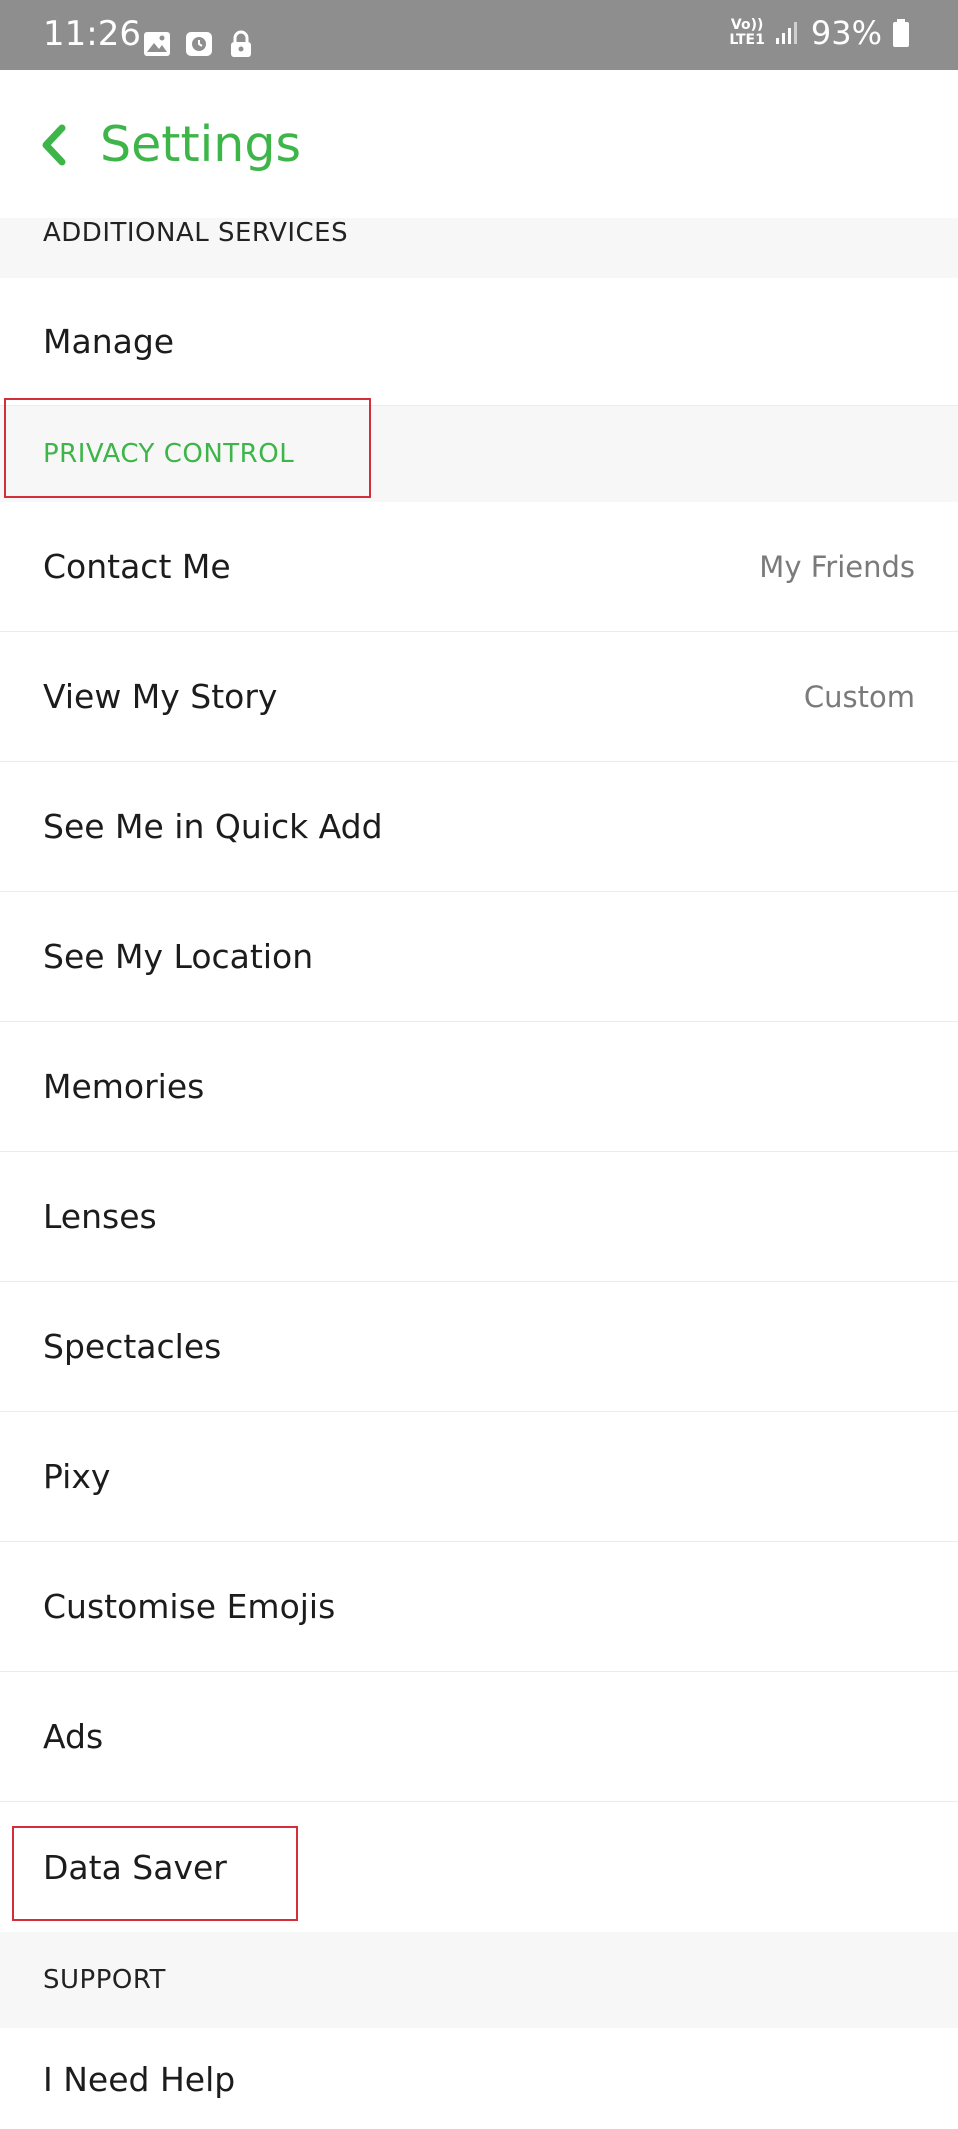 The image size is (958, 2129). Describe the element at coordinates (169, 454) in the screenshot. I see `section-label: PRIVACY CONTROL` at that location.